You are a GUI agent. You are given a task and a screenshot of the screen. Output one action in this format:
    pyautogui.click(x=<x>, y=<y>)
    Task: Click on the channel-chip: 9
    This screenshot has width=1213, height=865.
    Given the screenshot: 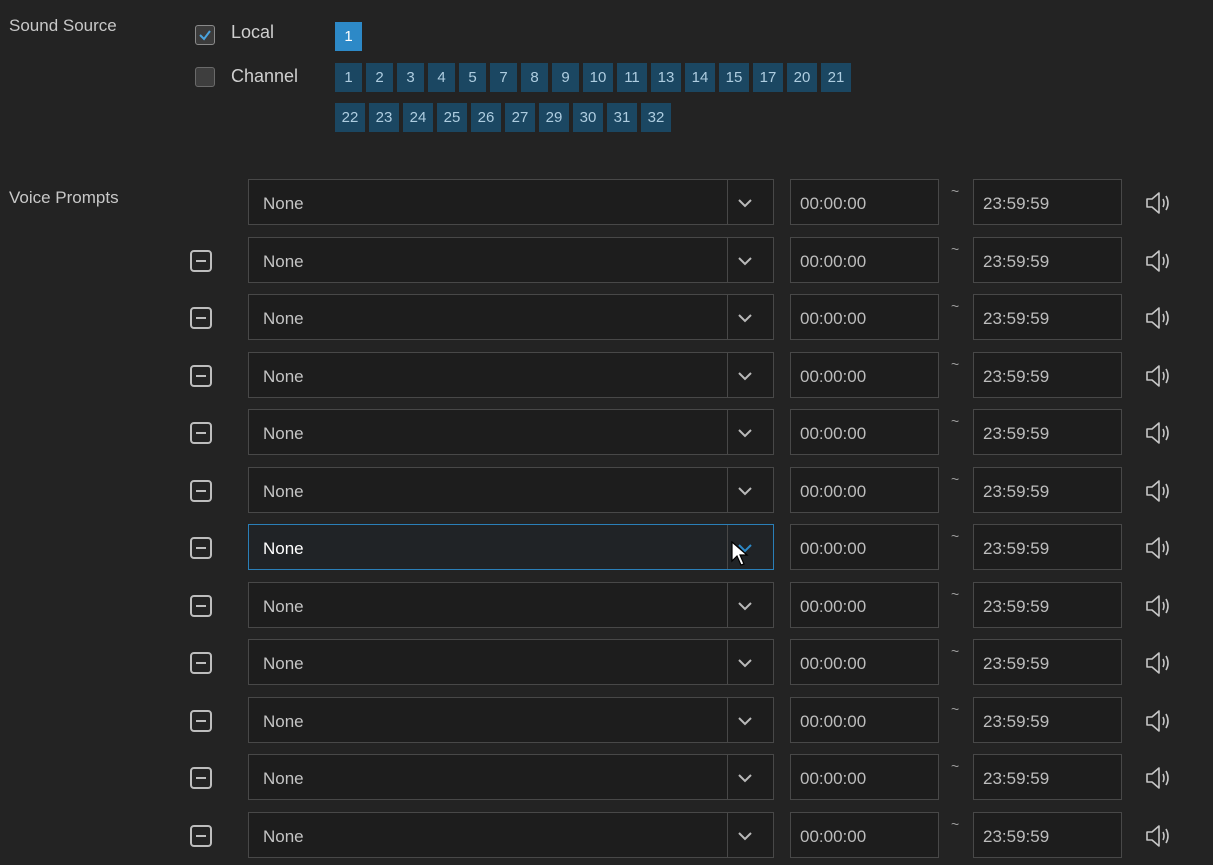 What is the action you would take?
    pyautogui.click(x=565, y=77)
    